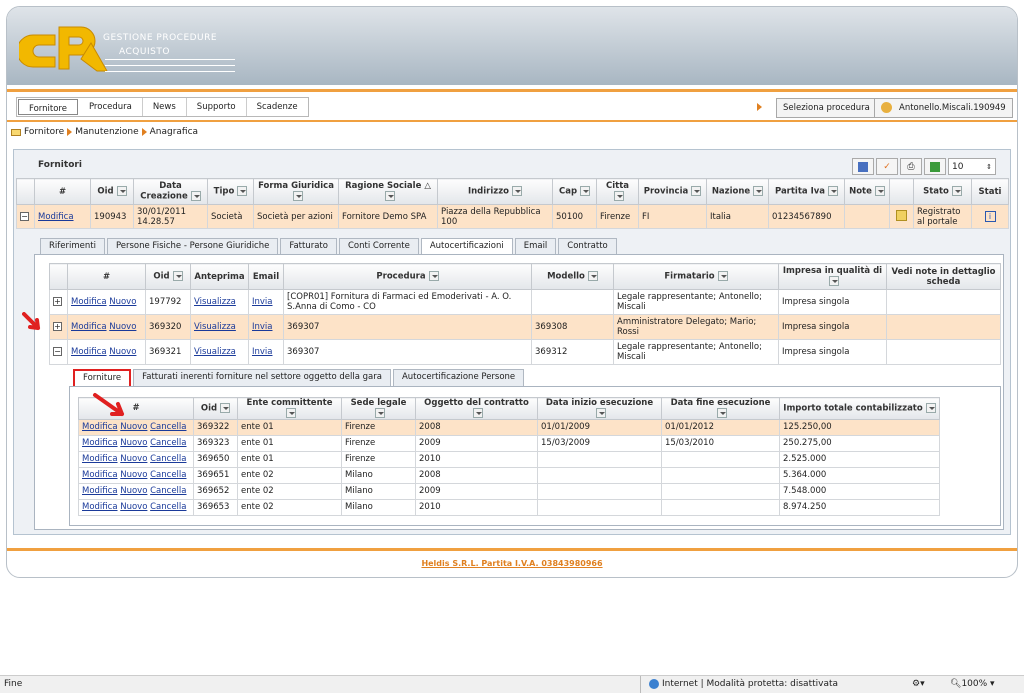  Describe the element at coordinates (72, 246) in the screenshot. I see `tab-riferimenti: Riferimenti` at that location.